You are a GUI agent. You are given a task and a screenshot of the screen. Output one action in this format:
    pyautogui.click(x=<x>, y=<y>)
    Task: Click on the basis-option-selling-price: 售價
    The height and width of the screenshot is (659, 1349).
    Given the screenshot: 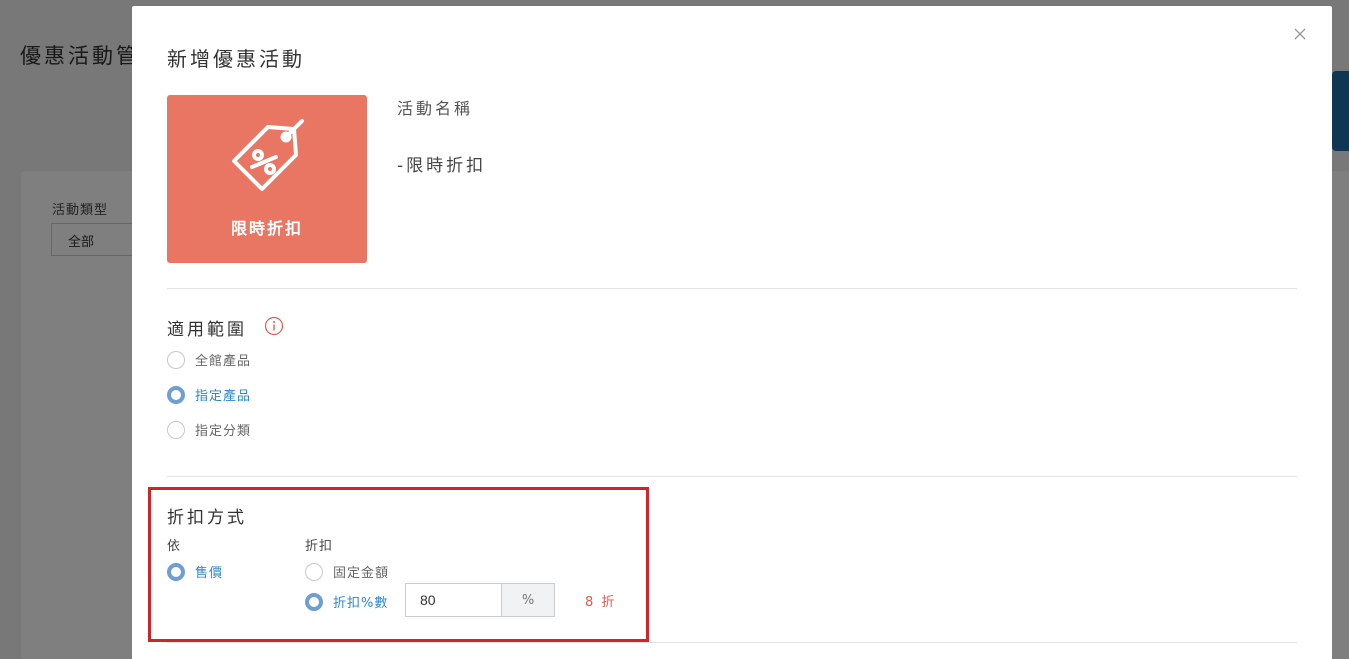 What is the action you would take?
    pyautogui.click(x=195, y=571)
    